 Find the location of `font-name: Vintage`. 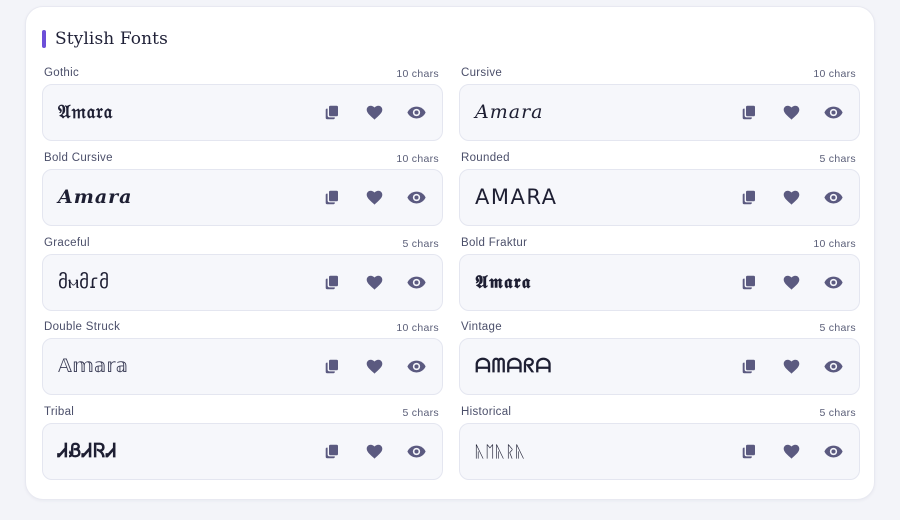

font-name: Vintage is located at coordinates (481, 327).